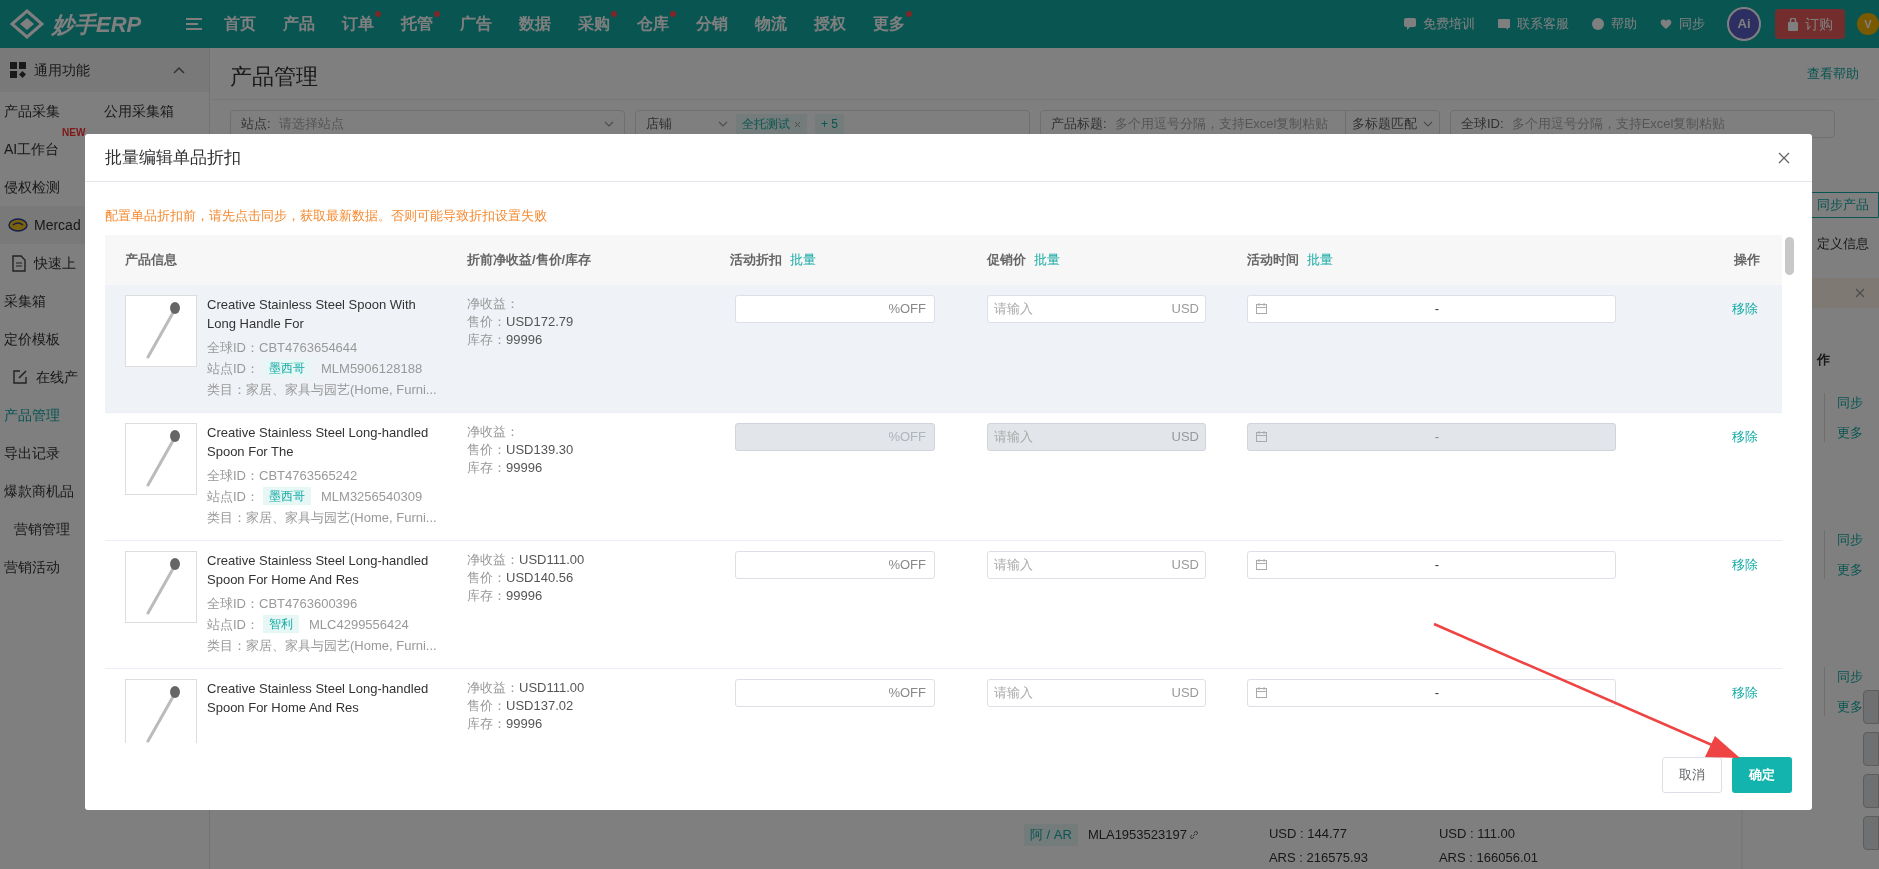  I want to click on sidebar-item: 产品管理, so click(30, 415).